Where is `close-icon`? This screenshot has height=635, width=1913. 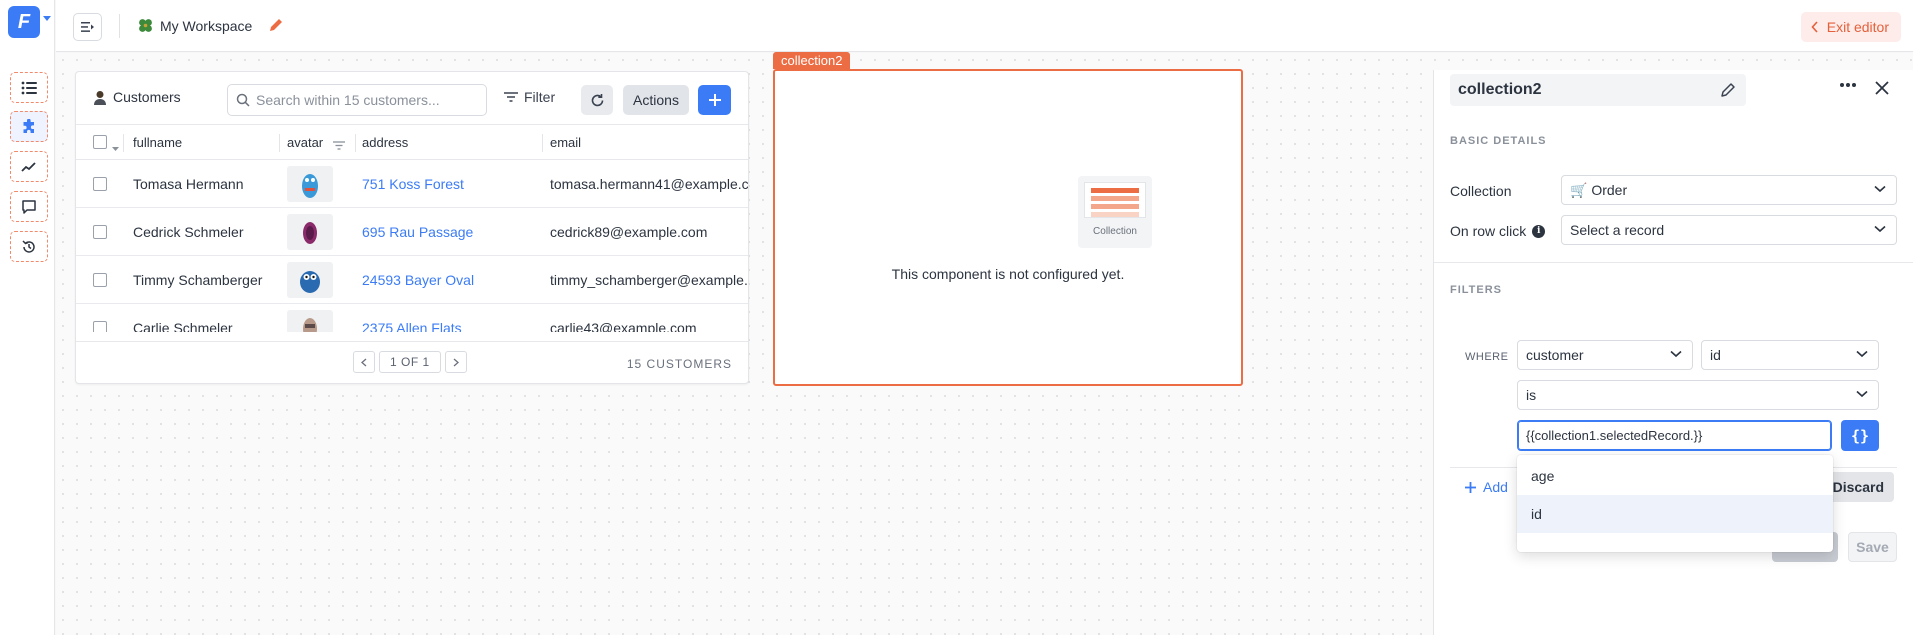
close-icon is located at coordinates (1882, 88).